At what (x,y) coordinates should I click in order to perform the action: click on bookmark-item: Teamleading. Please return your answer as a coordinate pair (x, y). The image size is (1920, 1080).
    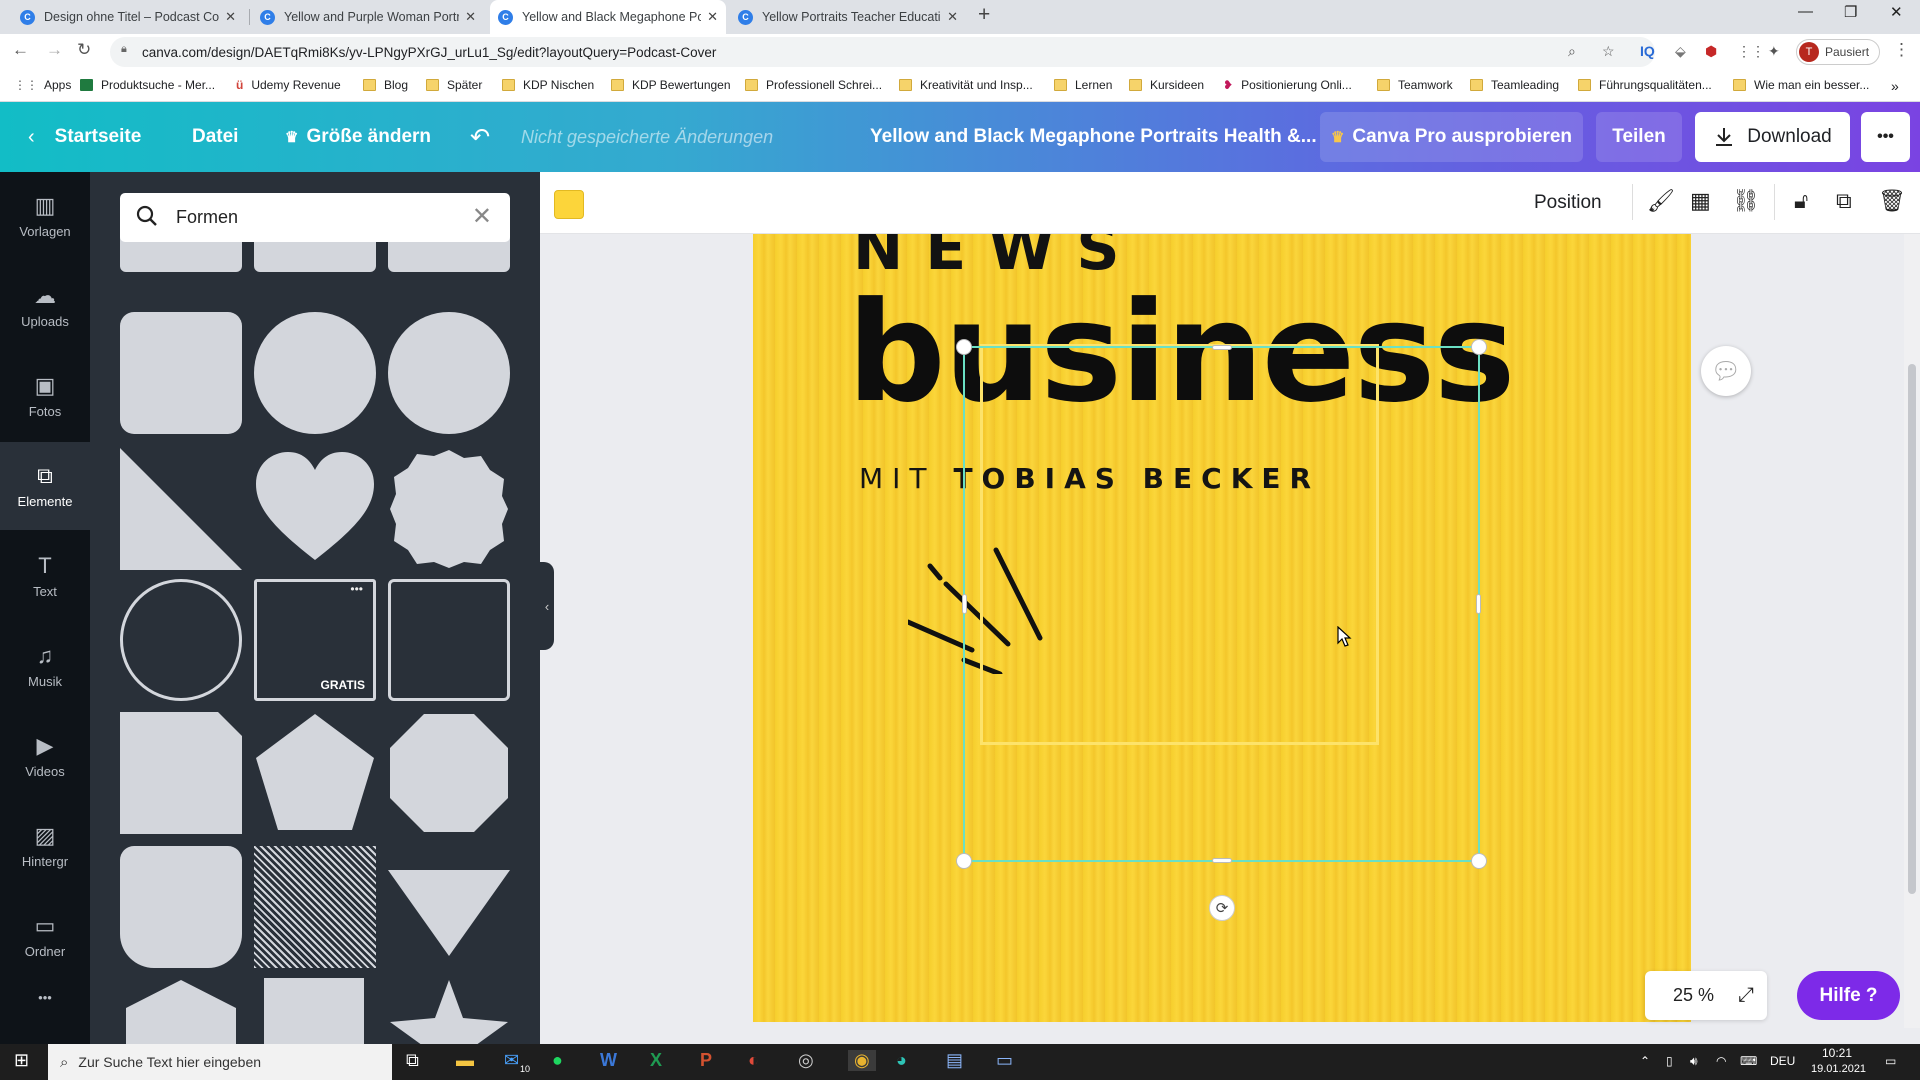
    Looking at the image, I should click on (1514, 85).